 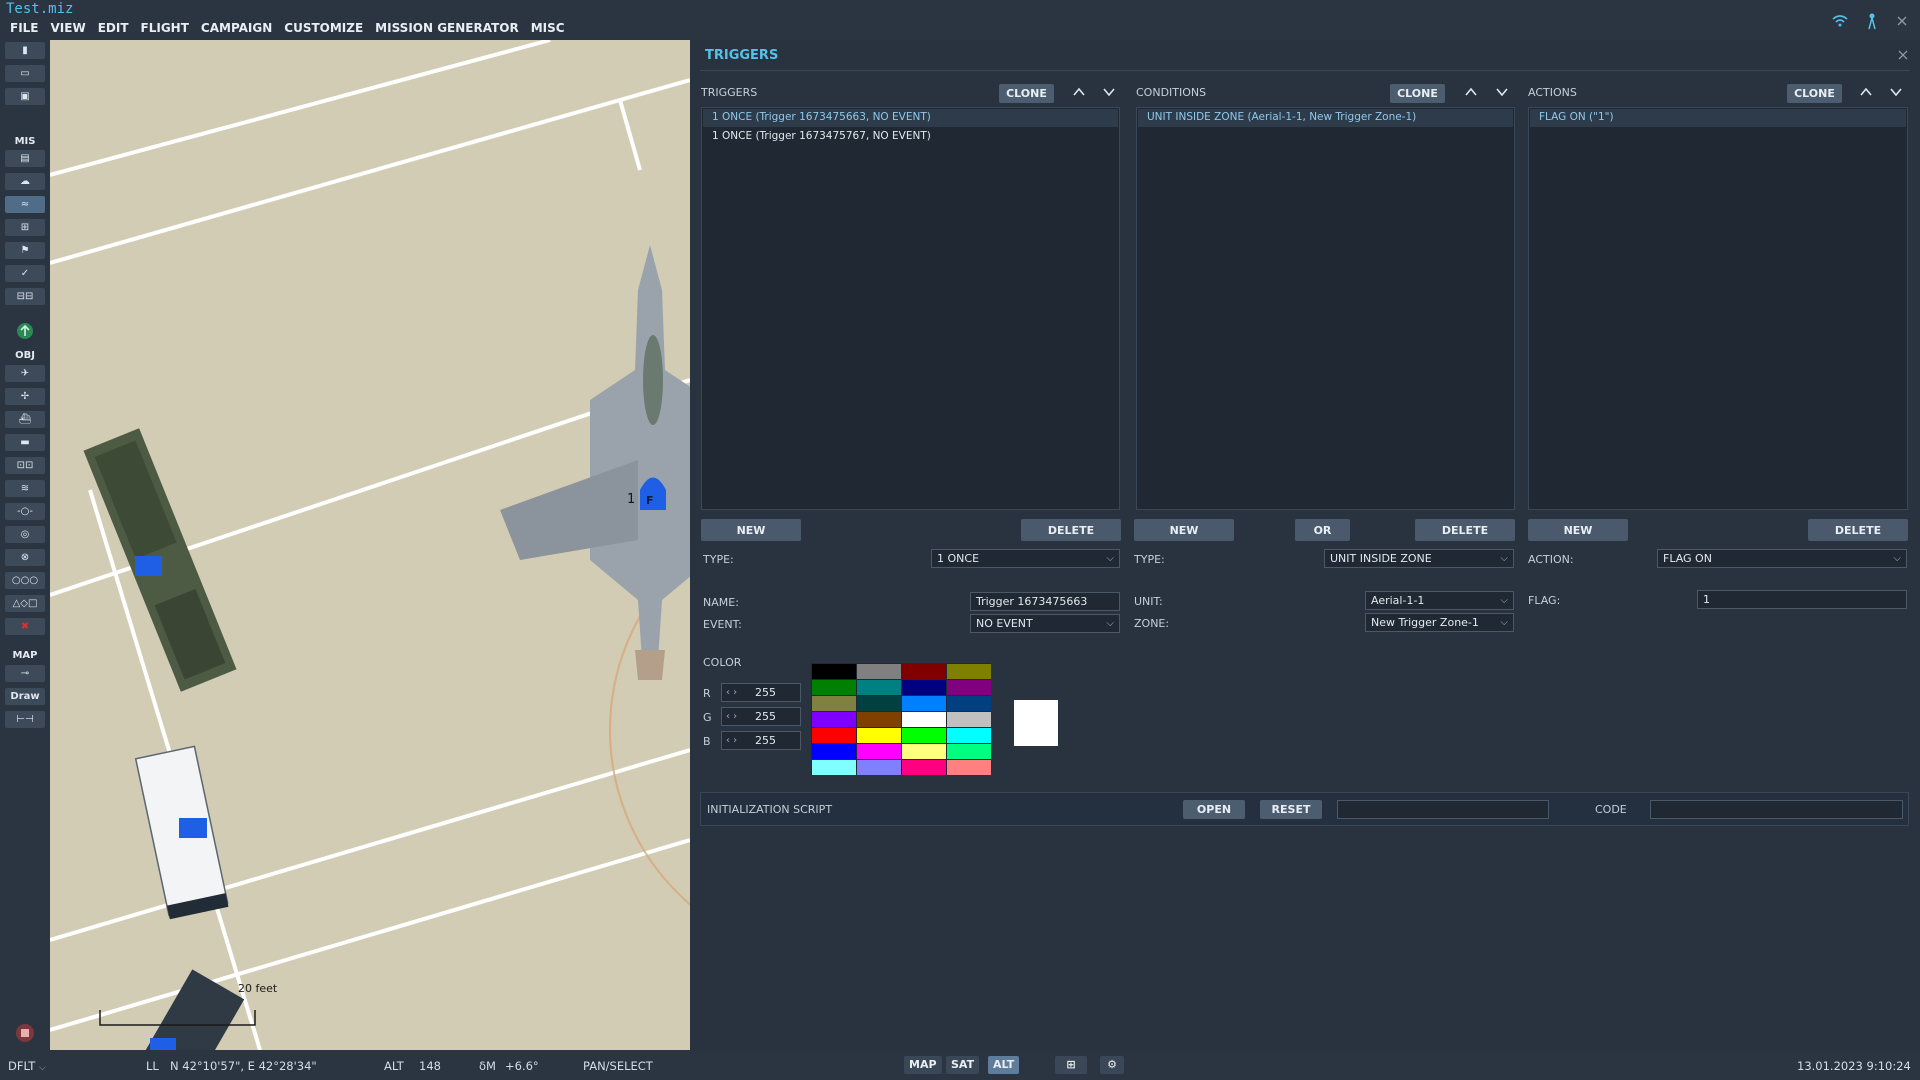 I want to click on script-file-input, so click(x=1443, y=809).